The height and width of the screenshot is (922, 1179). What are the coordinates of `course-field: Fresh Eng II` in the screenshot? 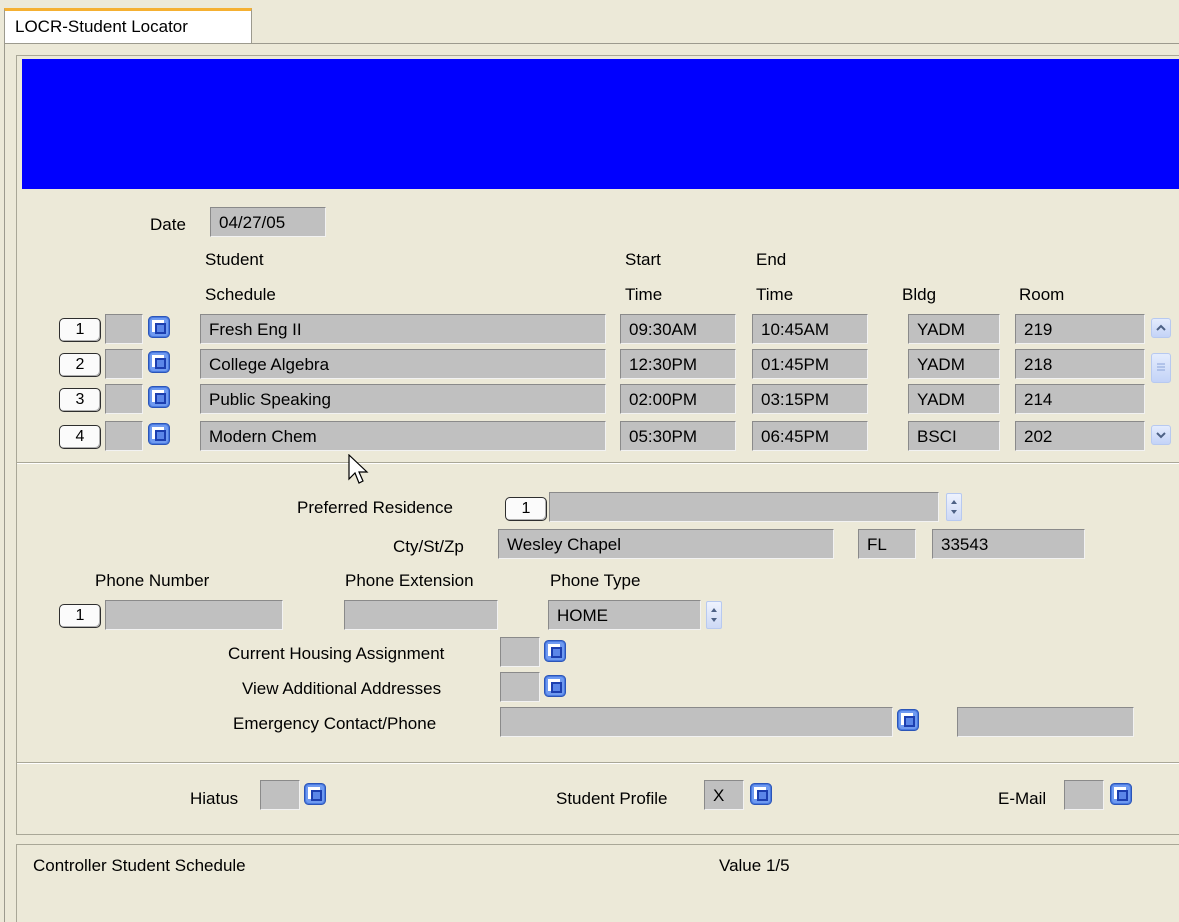 It's located at (403, 329).